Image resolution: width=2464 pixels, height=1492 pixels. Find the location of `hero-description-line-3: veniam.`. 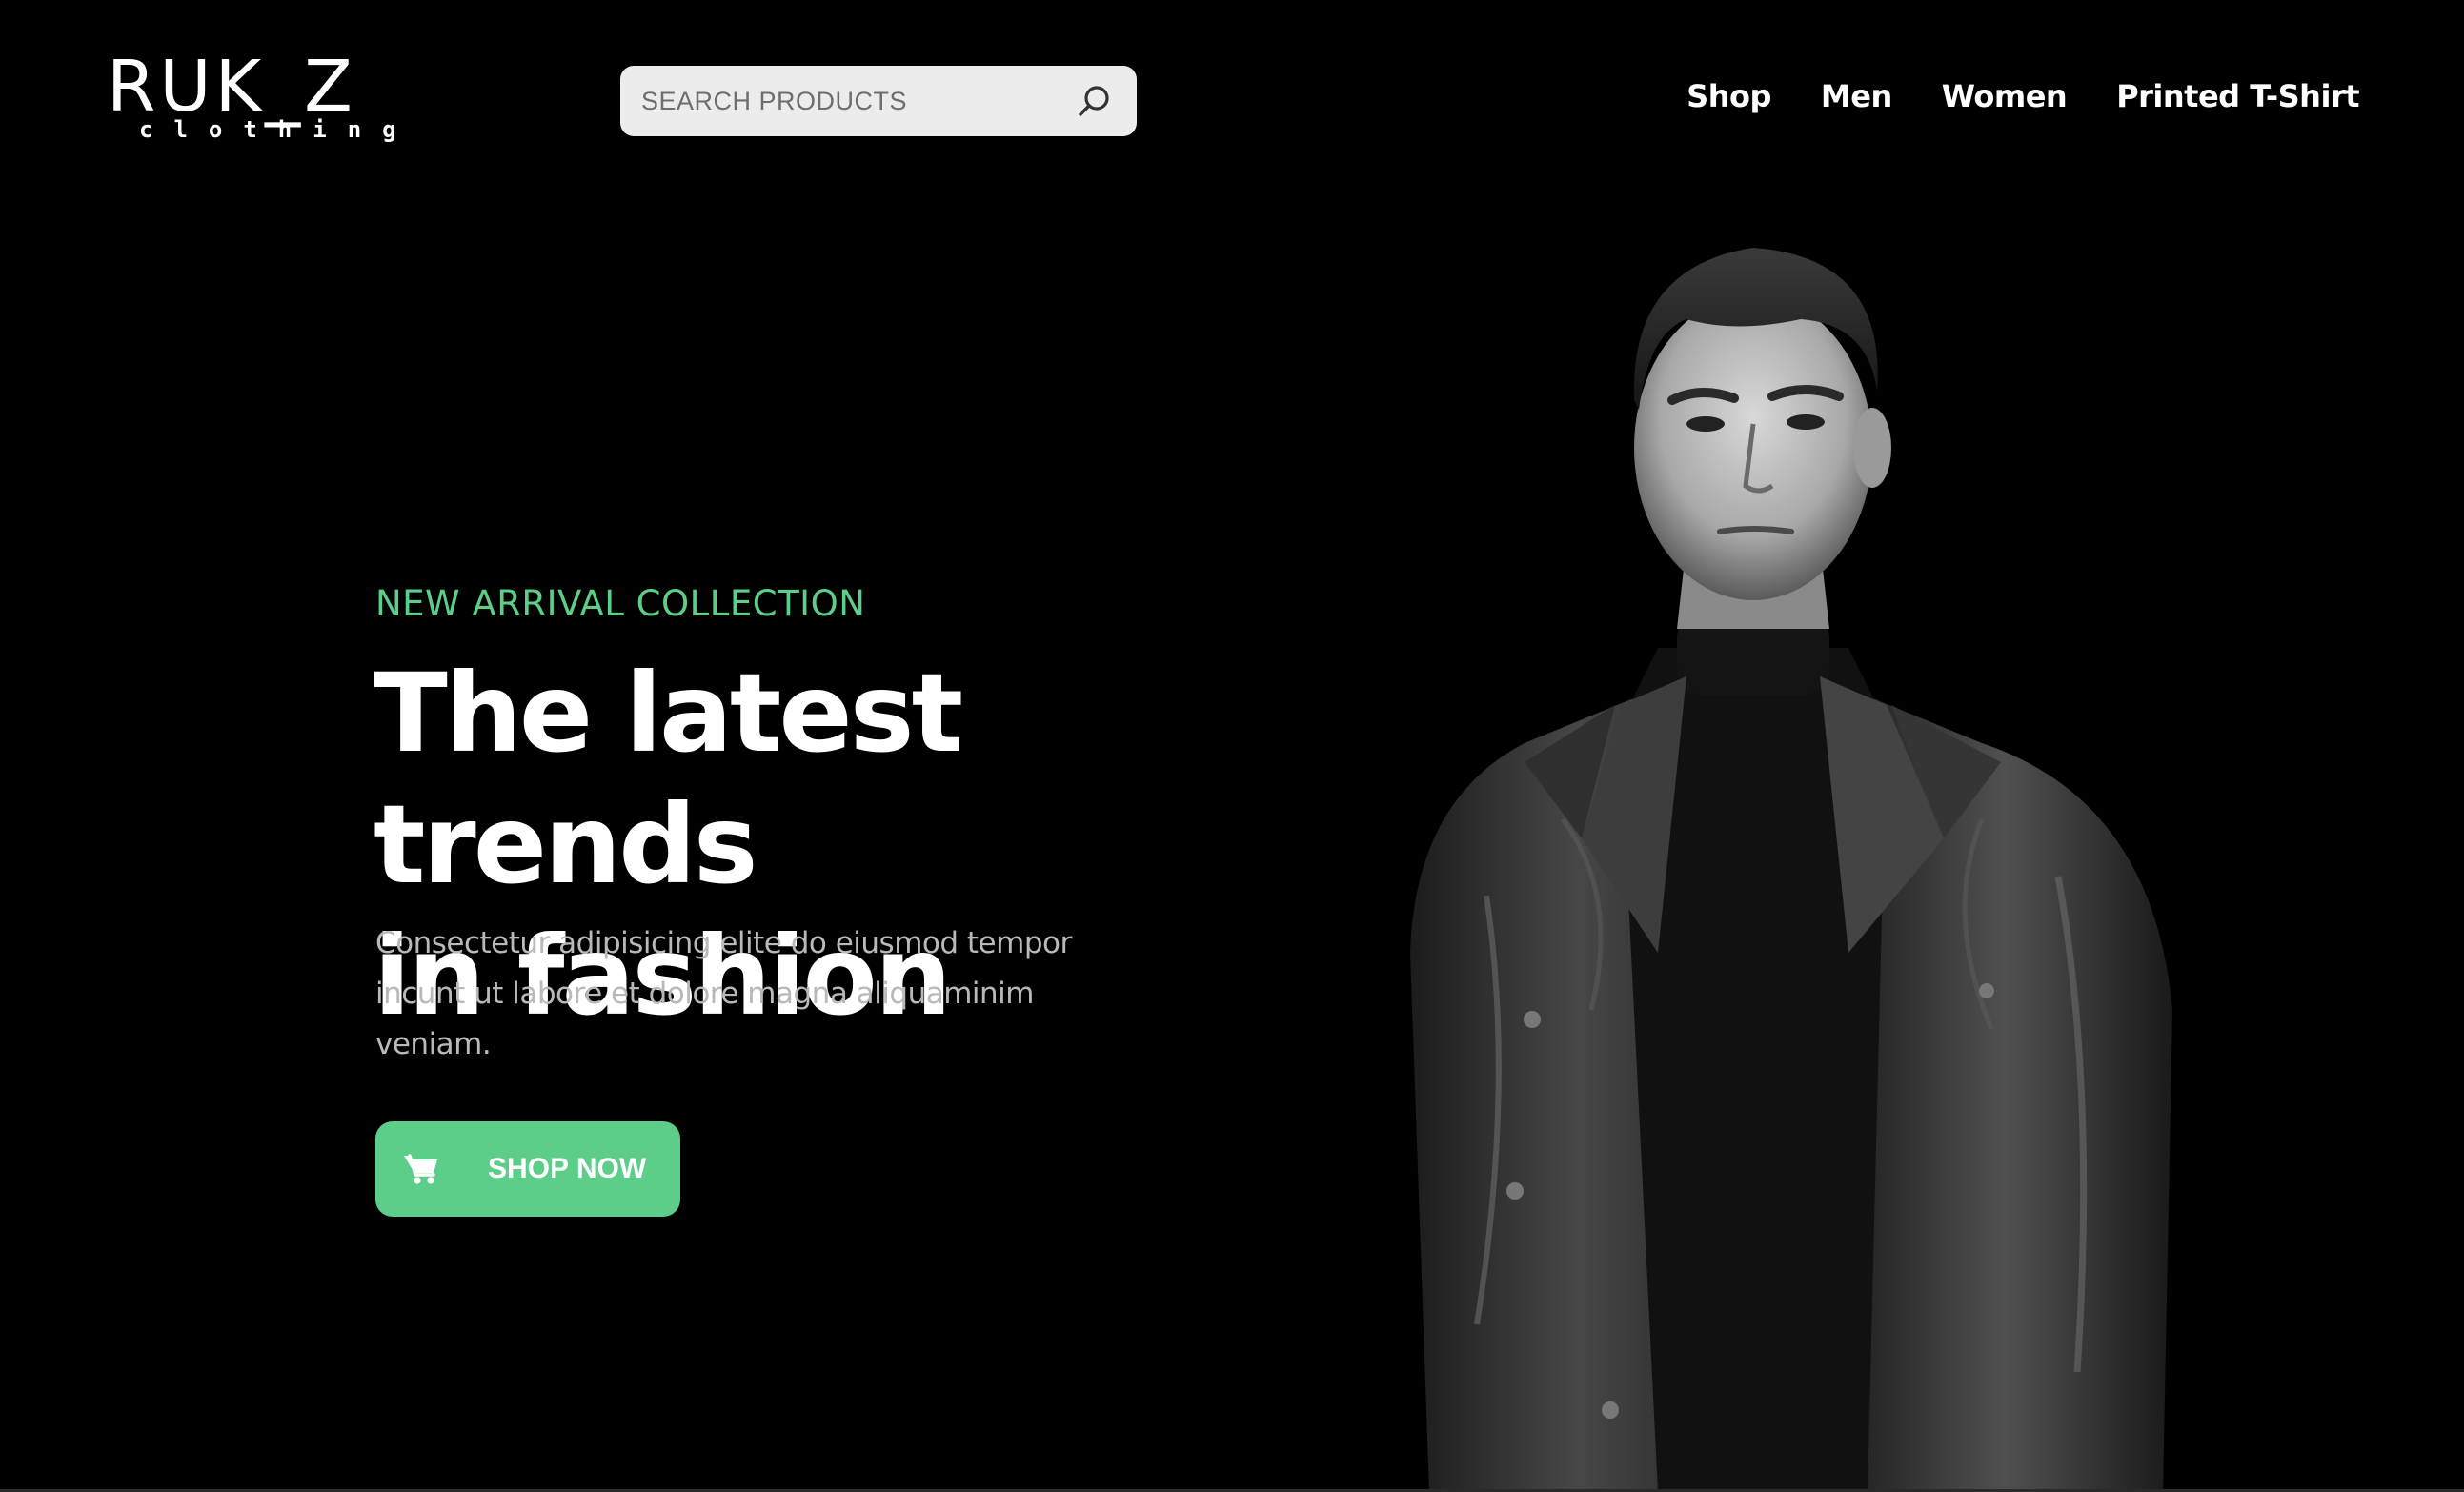

hero-description-line-3: veniam. is located at coordinates (434, 1044).